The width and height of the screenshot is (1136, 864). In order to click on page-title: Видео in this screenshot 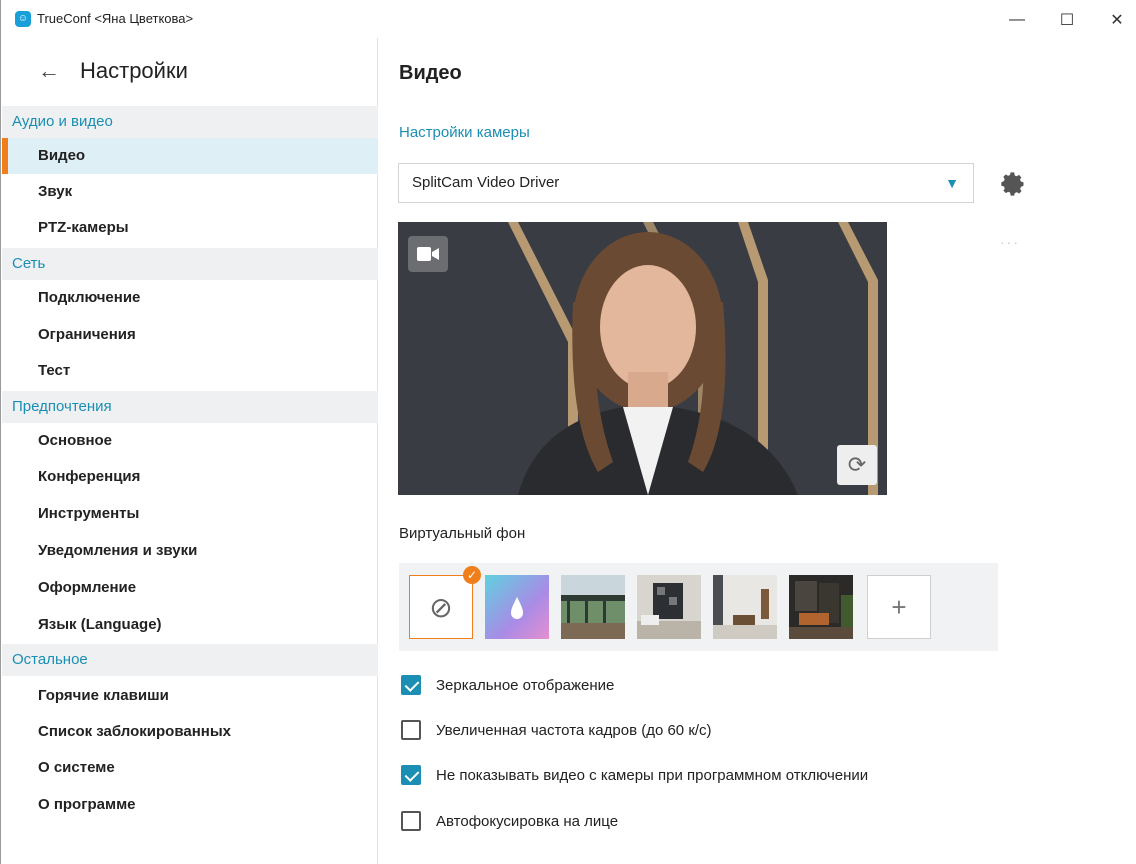, I will do `click(430, 73)`.